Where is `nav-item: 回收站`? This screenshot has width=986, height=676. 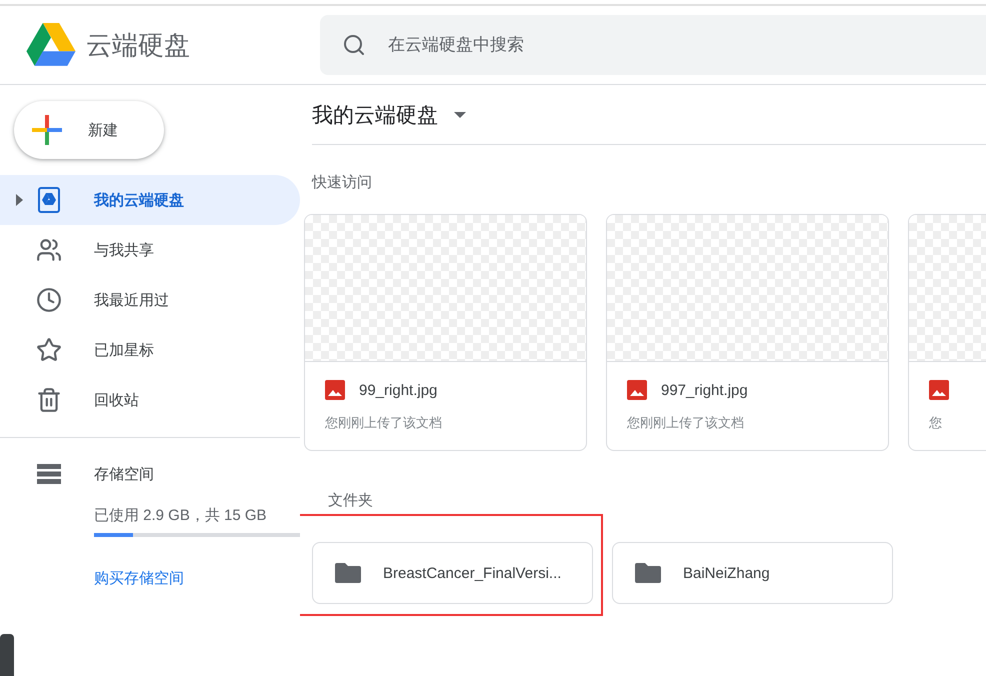 nav-item: 回收站 is located at coordinates (150, 400).